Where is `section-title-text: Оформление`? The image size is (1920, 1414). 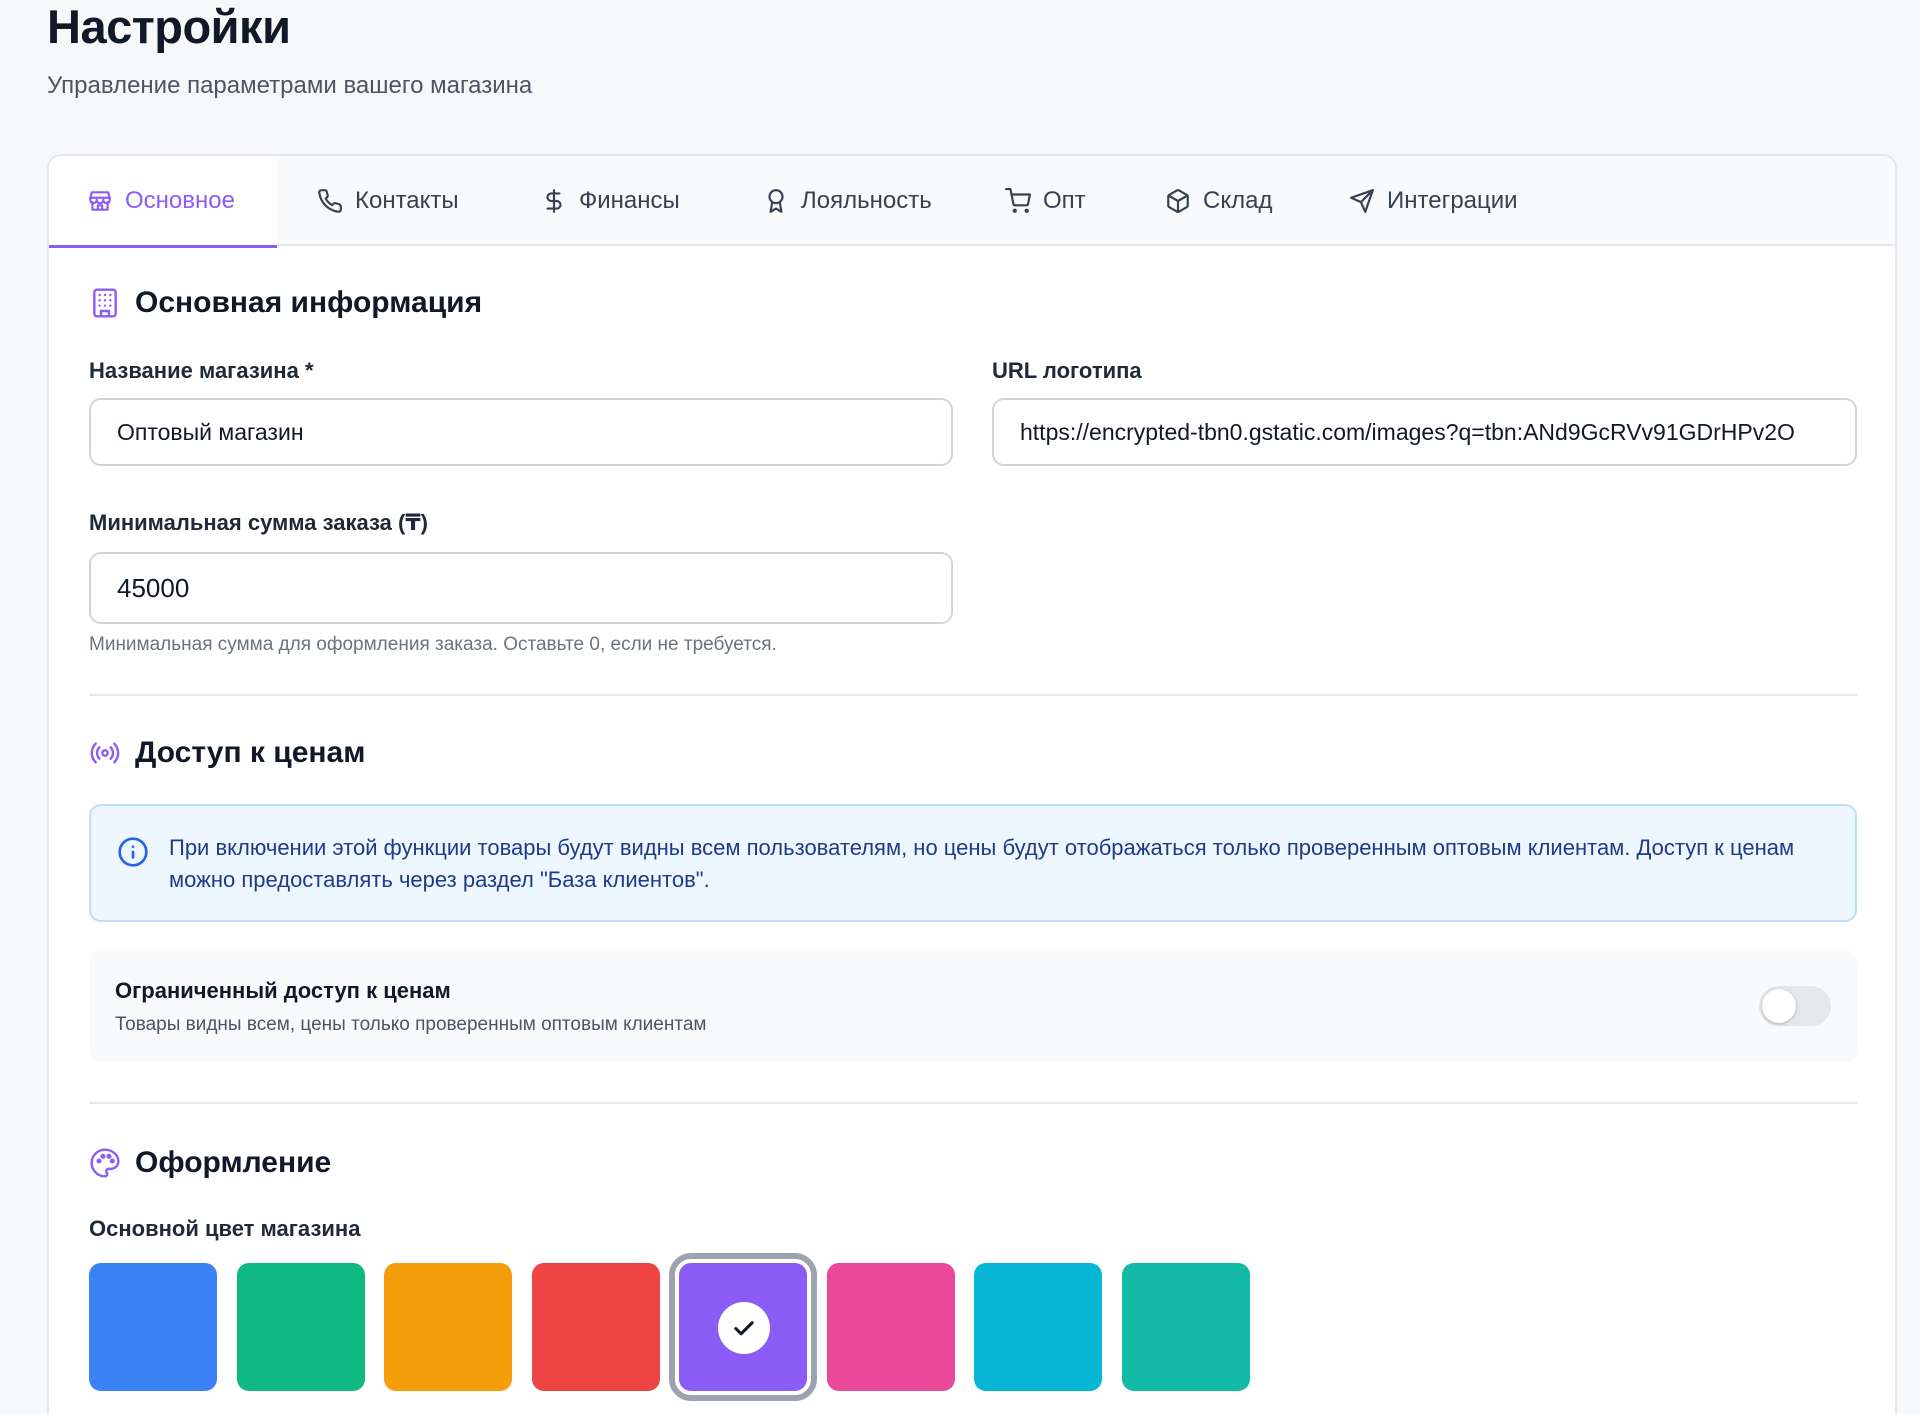 section-title-text: Оформление is located at coordinates (233, 1162).